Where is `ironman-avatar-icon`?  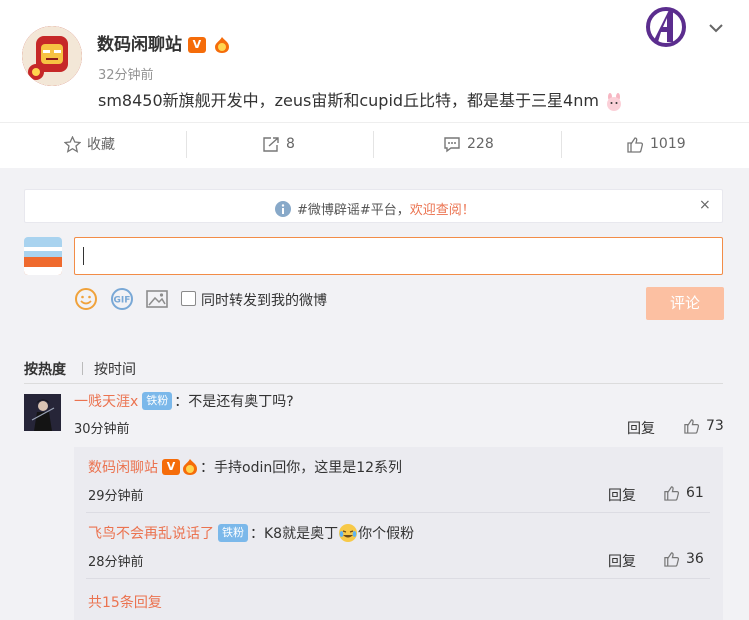 ironman-avatar-icon is located at coordinates (52, 56).